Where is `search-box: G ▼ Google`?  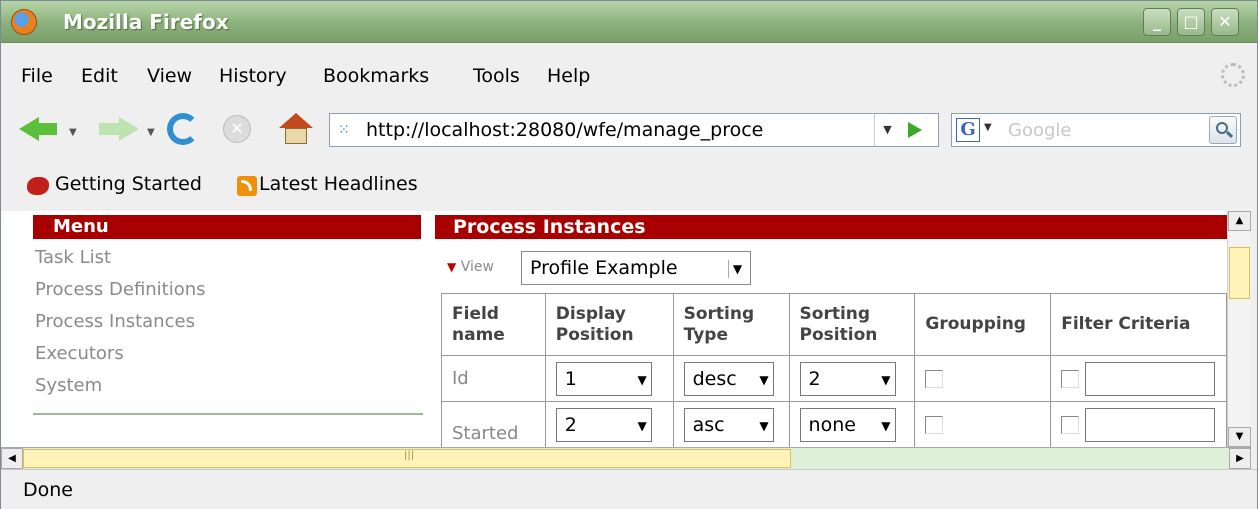 search-box: G ▼ Google is located at coordinates (1096, 130).